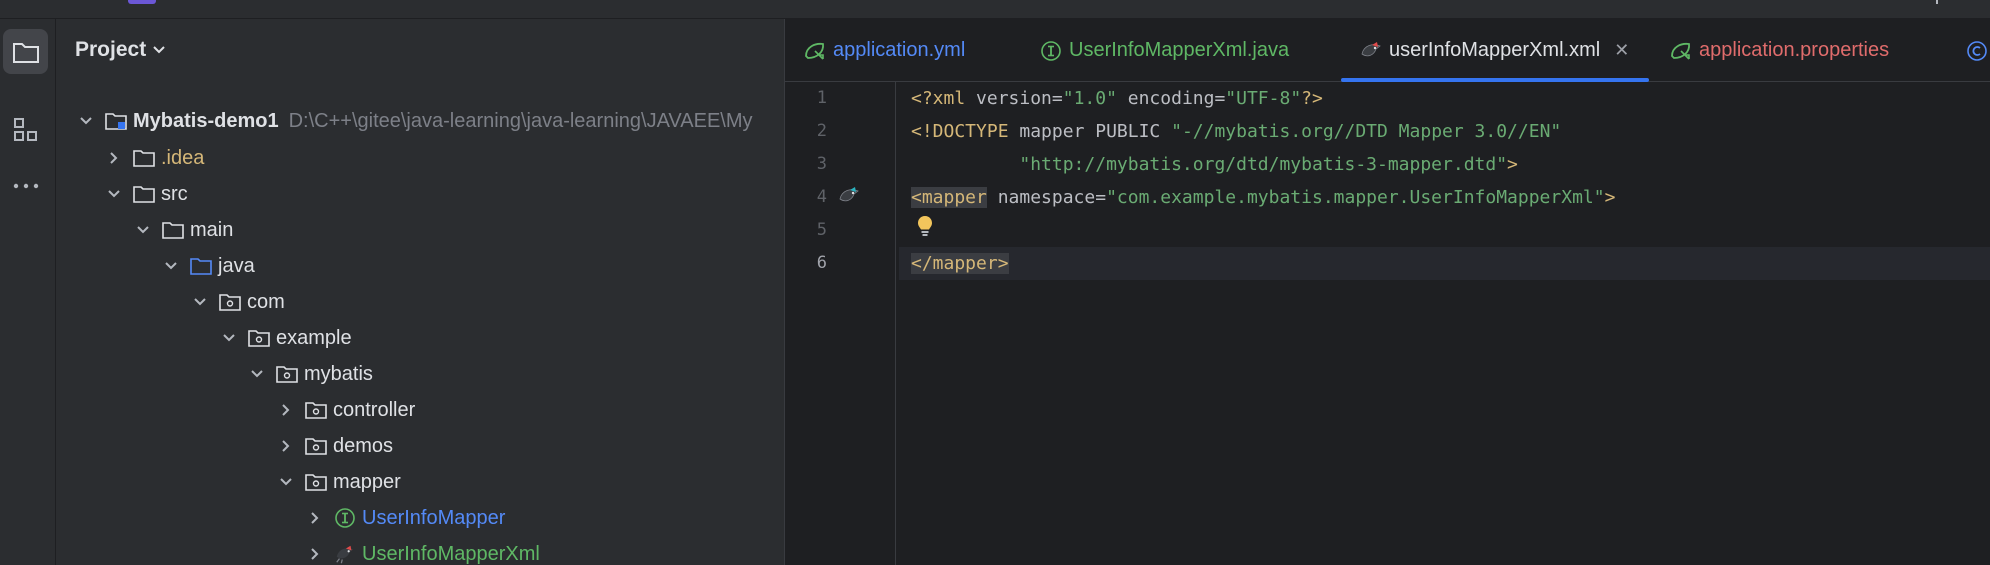 The height and width of the screenshot is (565, 1990). What do you see at coordinates (1046, 197) in the screenshot?
I see `code-token: namespace=` at bounding box center [1046, 197].